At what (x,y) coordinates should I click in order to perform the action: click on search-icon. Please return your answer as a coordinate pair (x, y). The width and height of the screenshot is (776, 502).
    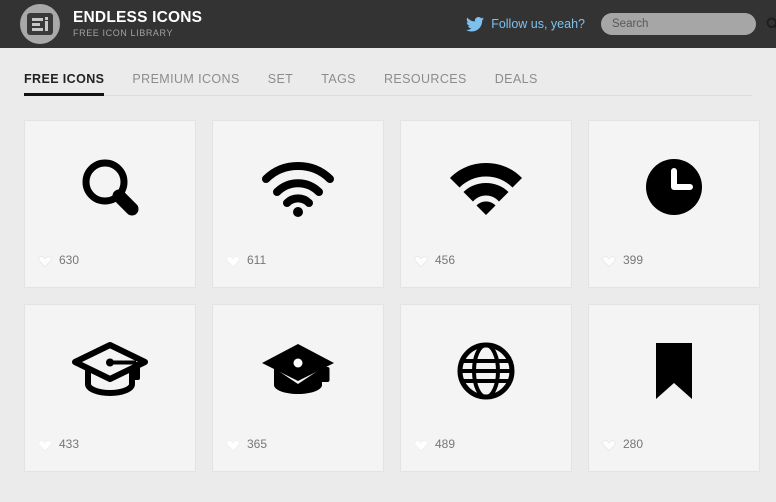
    Looking at the image, I should click on (771, 23).